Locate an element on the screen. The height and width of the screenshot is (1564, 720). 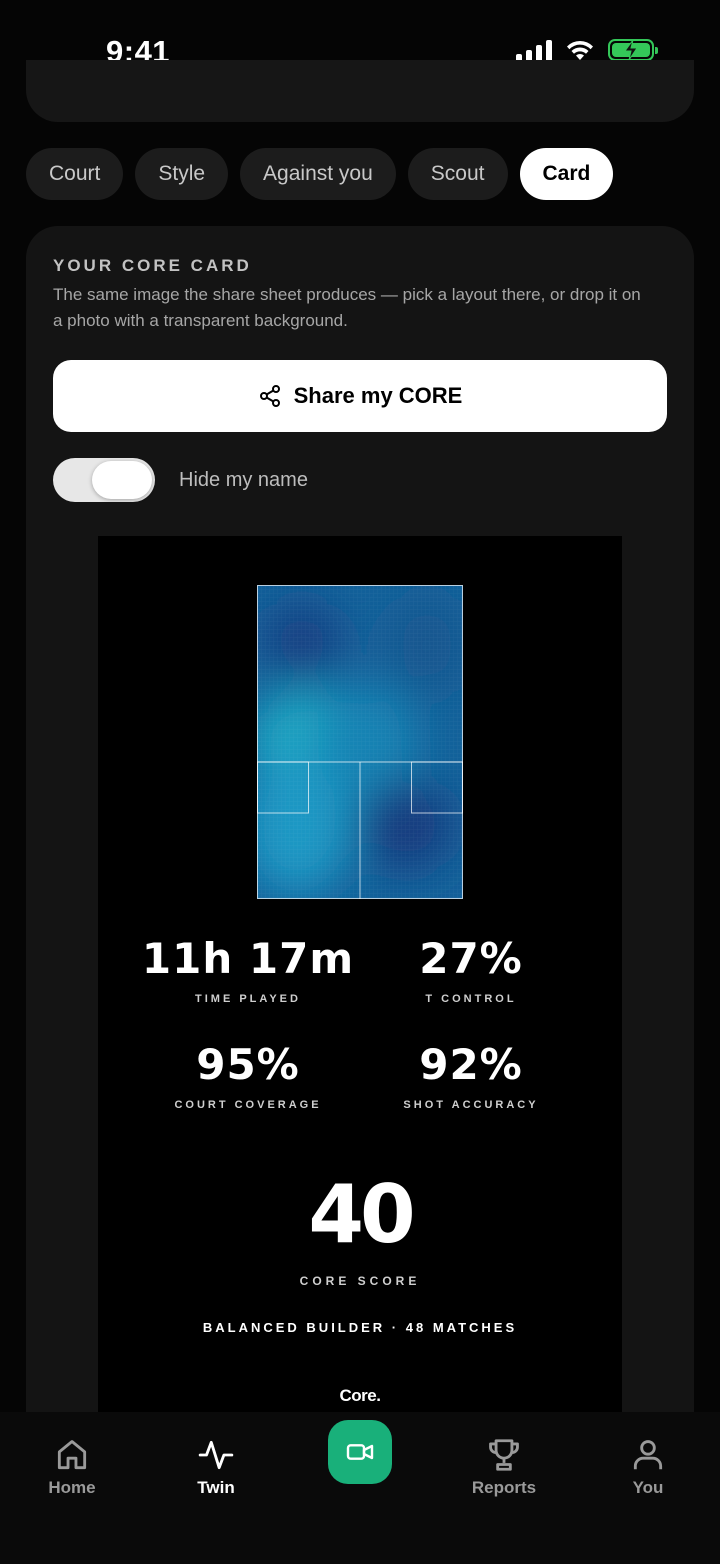
stat-value: 11h 17m is located at coordinates (248, 958).